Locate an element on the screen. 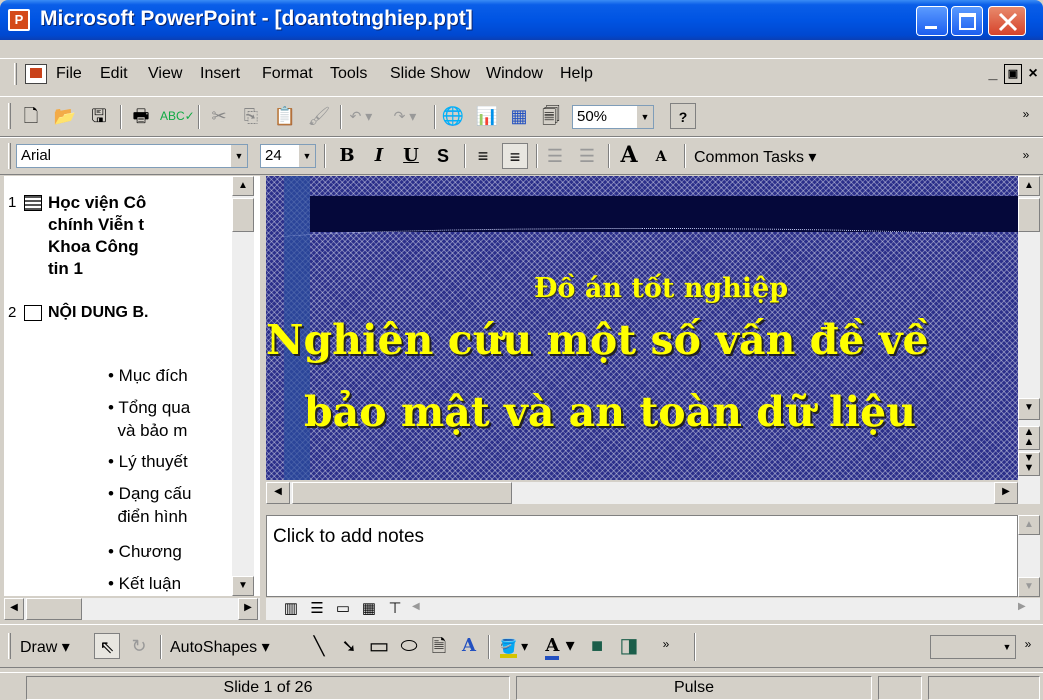  next-slide-icon: ▼ ▼ is located at coordinates (1029, 464).